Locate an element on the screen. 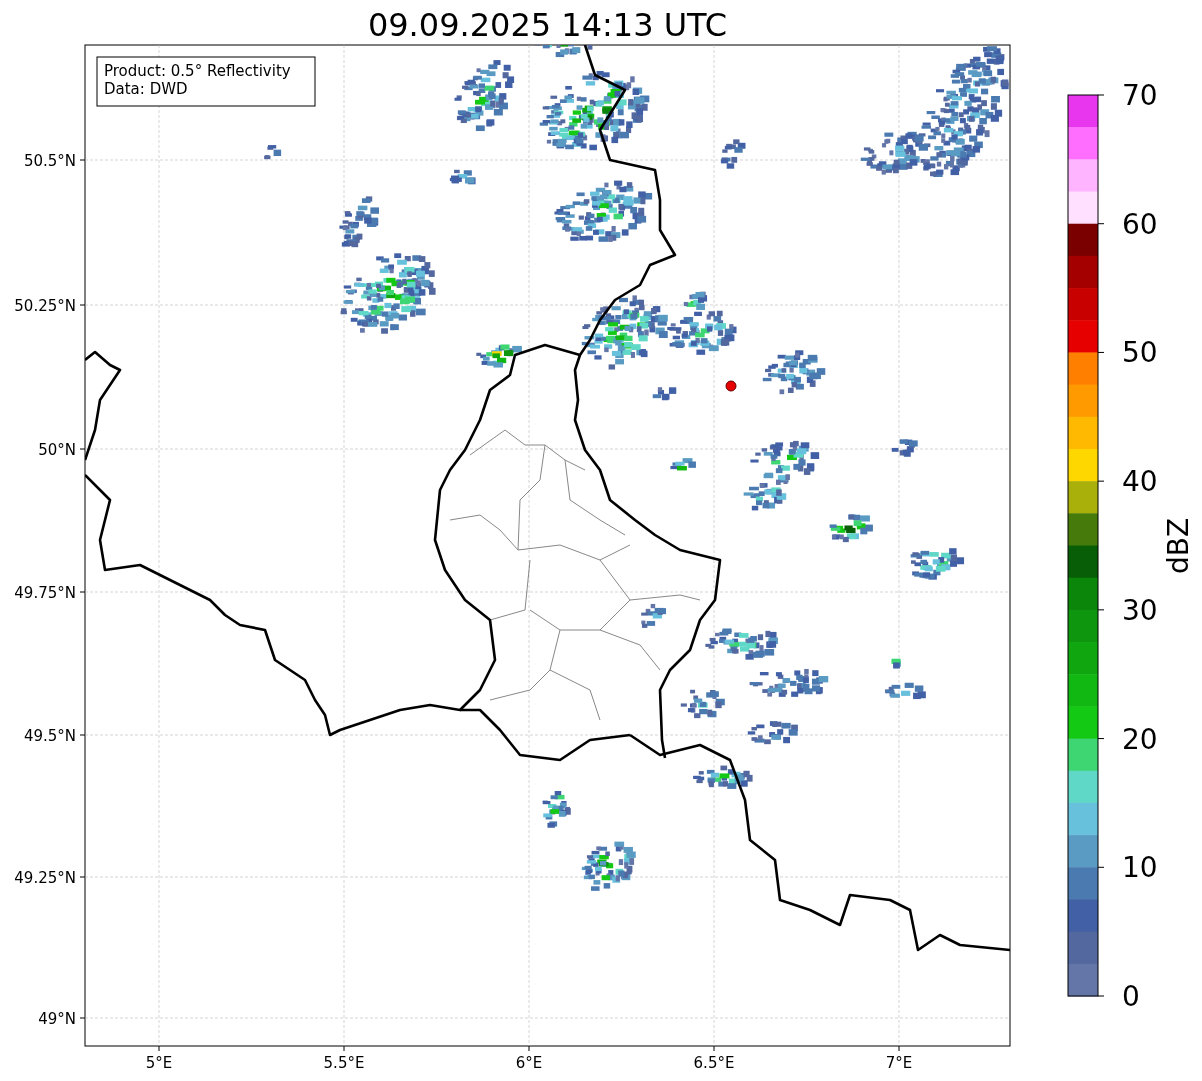 This screenshot has height=1081, width=1202. axis-tick-label: 49.5°N is located at coordinates (49, 736).